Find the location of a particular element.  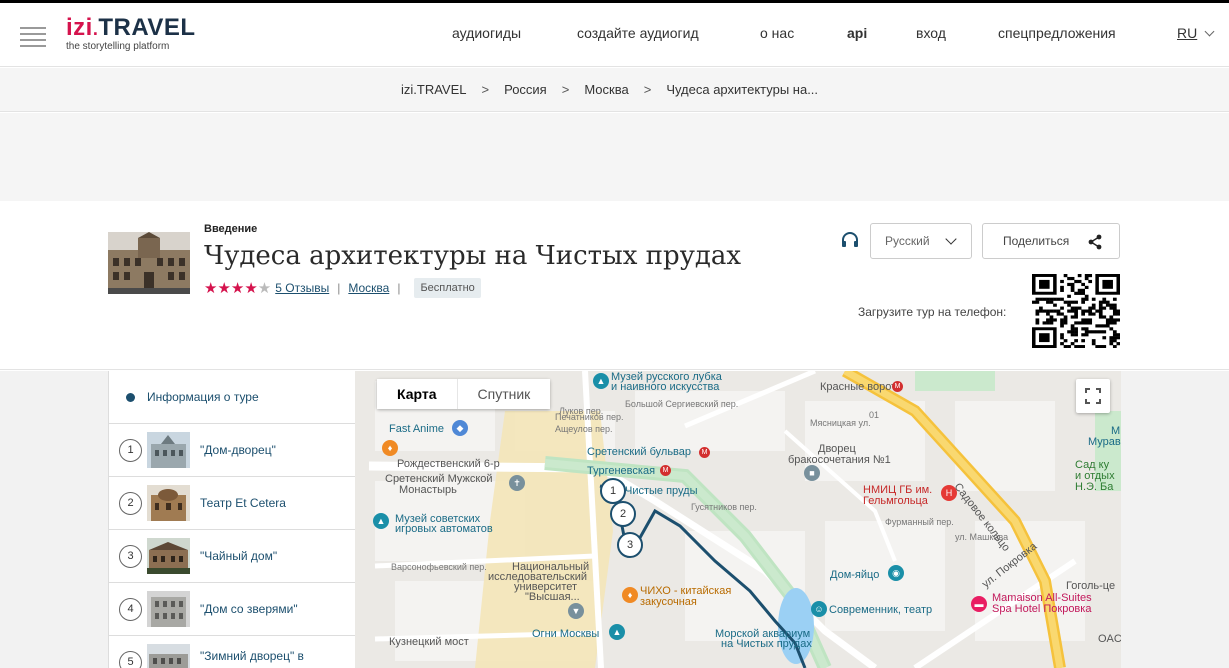

stop-number: 4 is located at coordinates (130, 609).